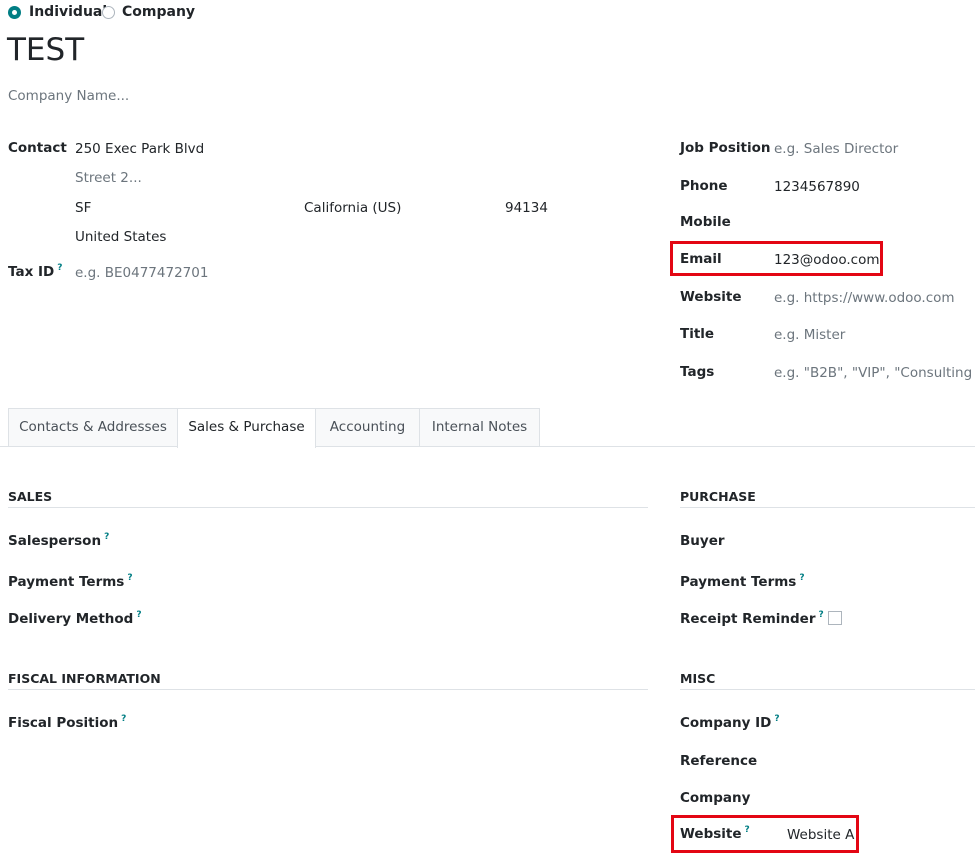 The width and height of the screenshot is (975, 859). What do you see at coordinates (138, 615) in the screenshot?
I see `delivery-method-help-icon: ?` at bounding box center [138, 615].